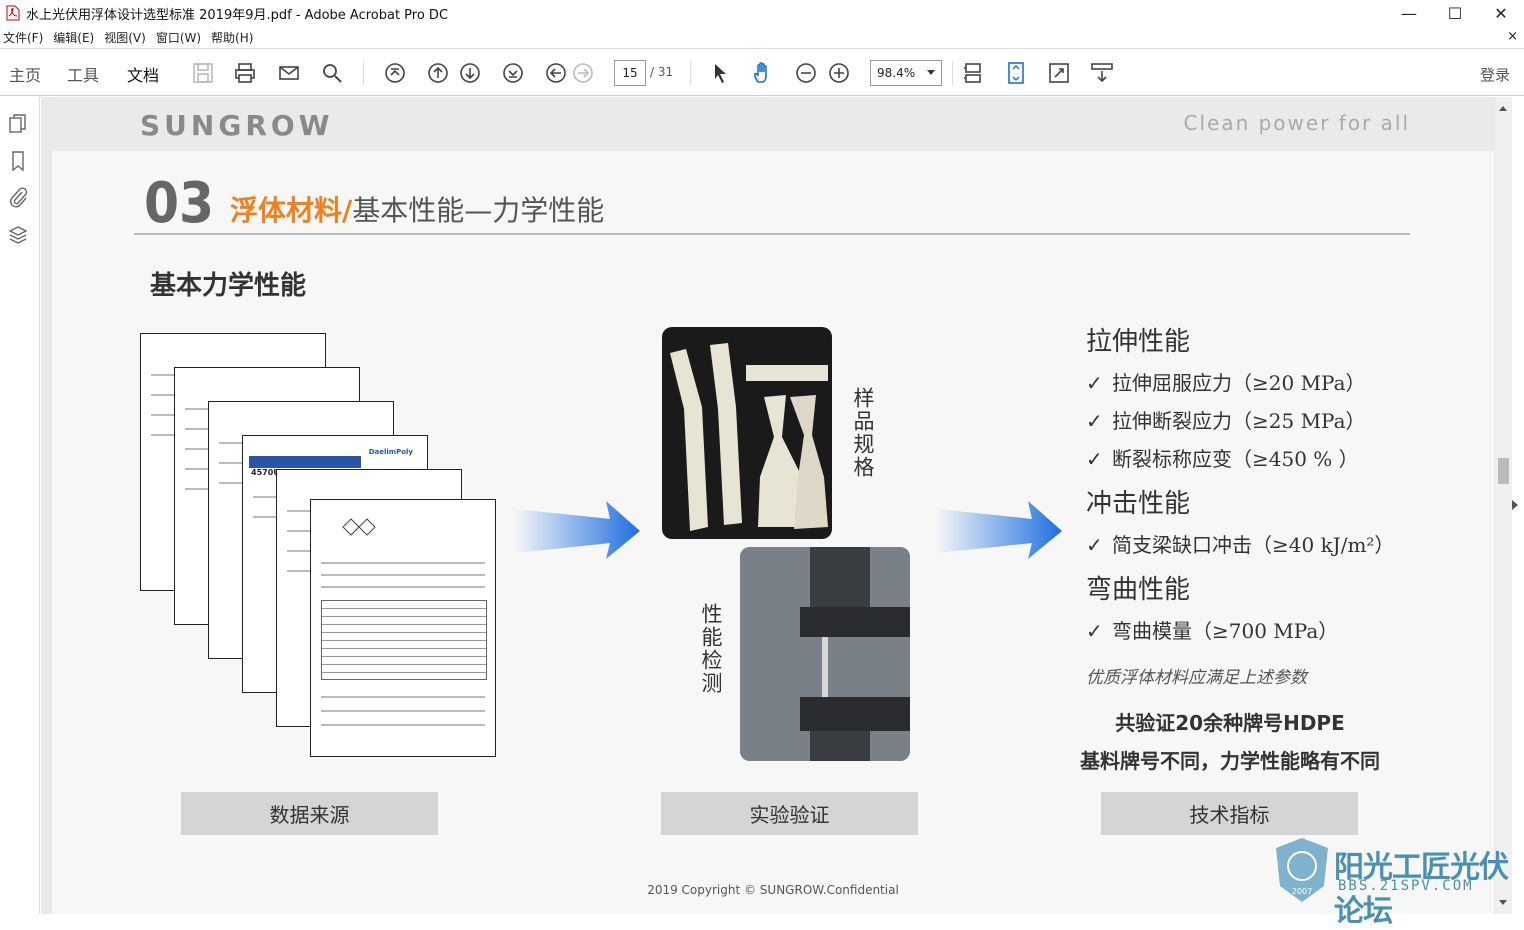 Image resolution: width=1524 pixels, height=930 pixels. I want to click on login-button: 登录, so click(1495, 74).